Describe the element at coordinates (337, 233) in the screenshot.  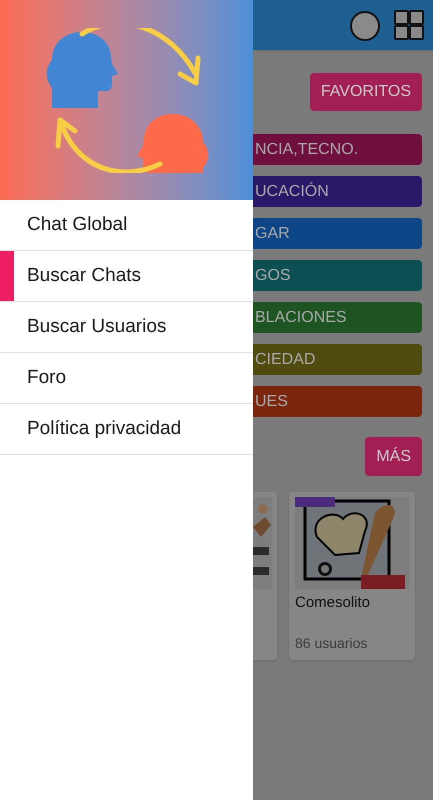
I see `category-button: GAR` at that location.